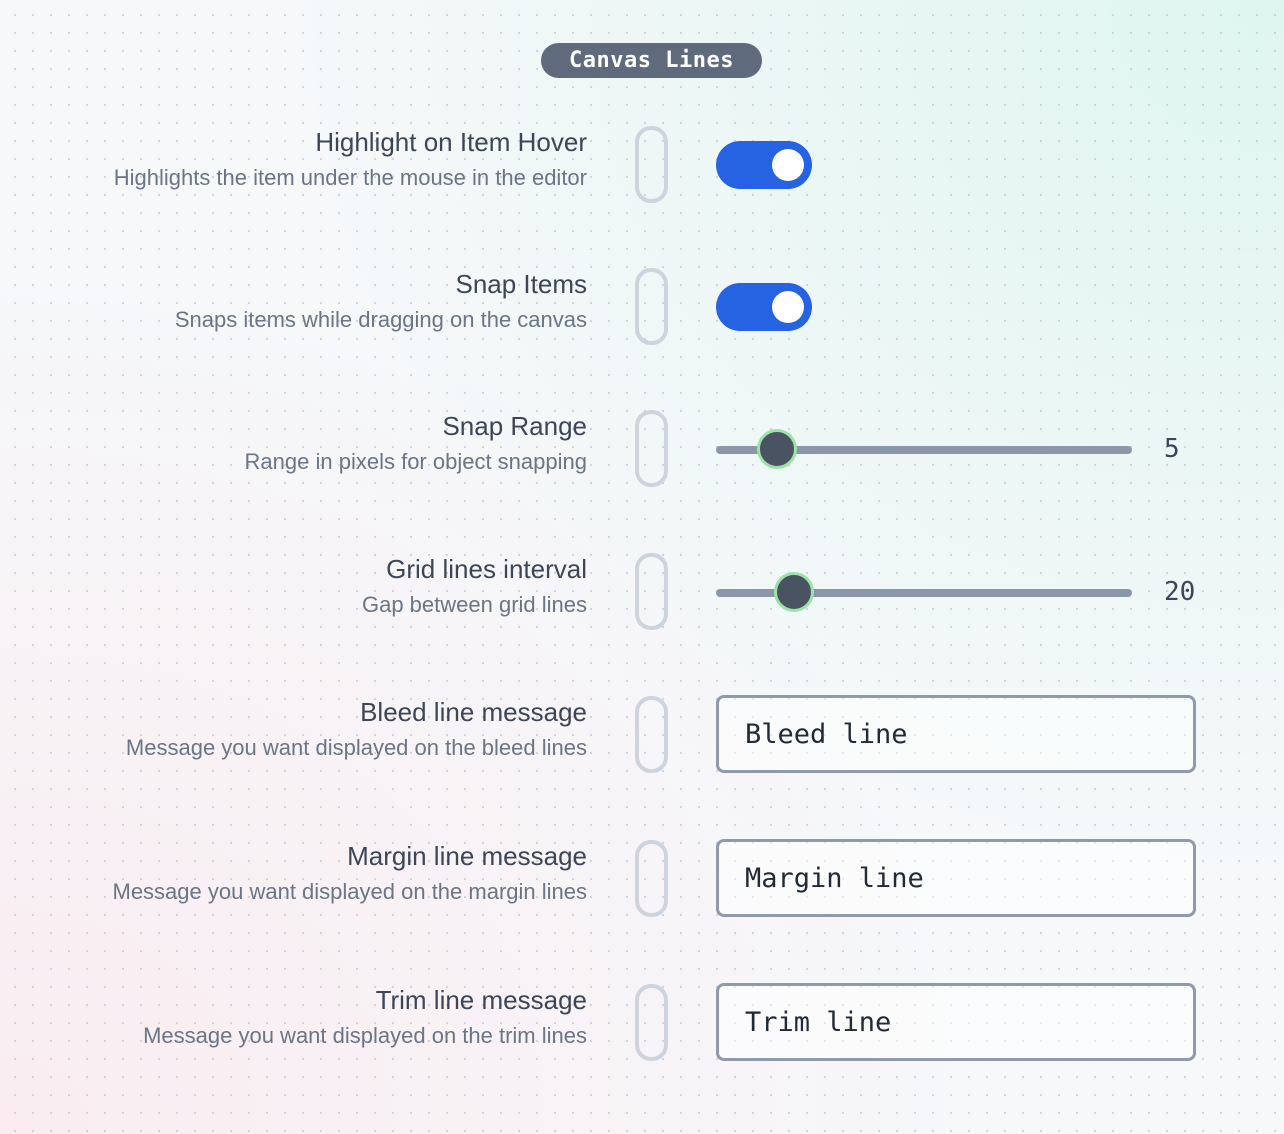  I want to click on trim-line-message-input, so click(956, 1022).